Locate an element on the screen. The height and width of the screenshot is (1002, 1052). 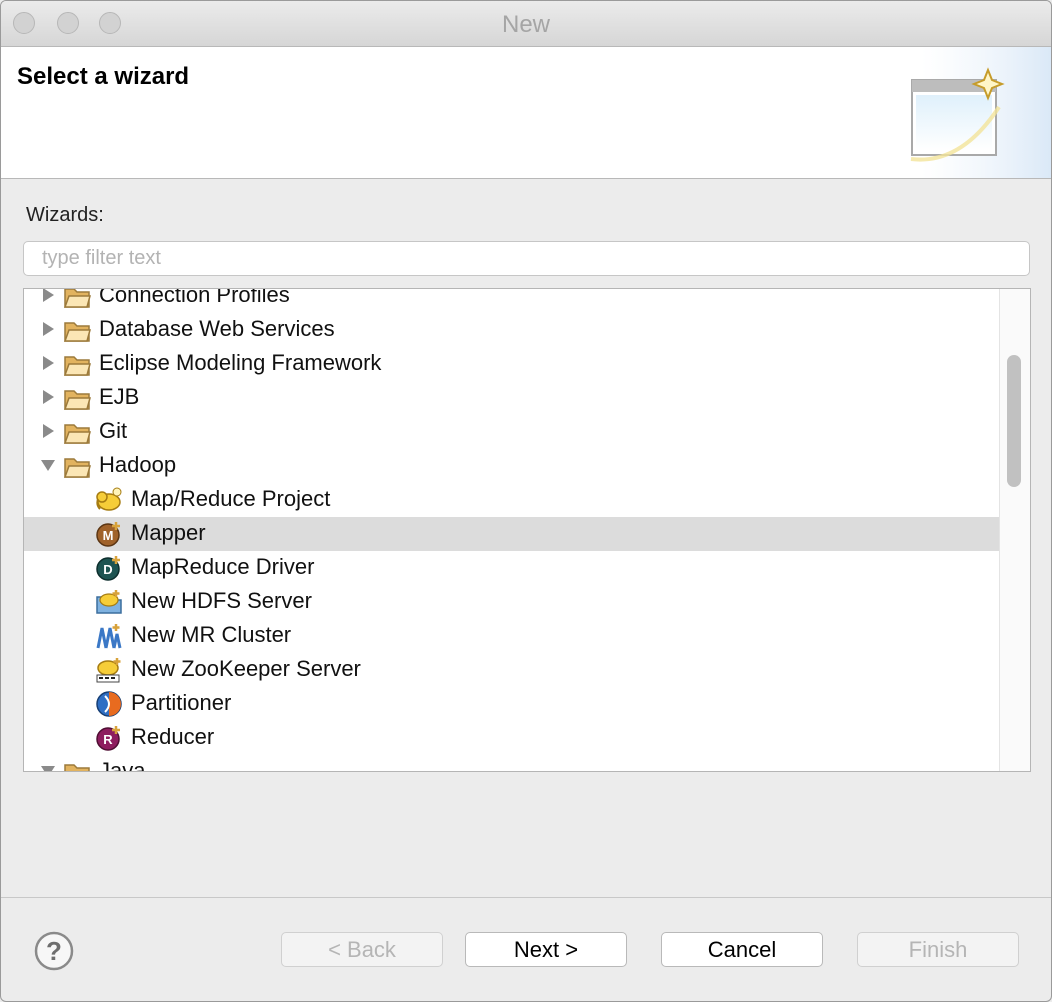
driver-icon: D is located at coordinates (108, 568).